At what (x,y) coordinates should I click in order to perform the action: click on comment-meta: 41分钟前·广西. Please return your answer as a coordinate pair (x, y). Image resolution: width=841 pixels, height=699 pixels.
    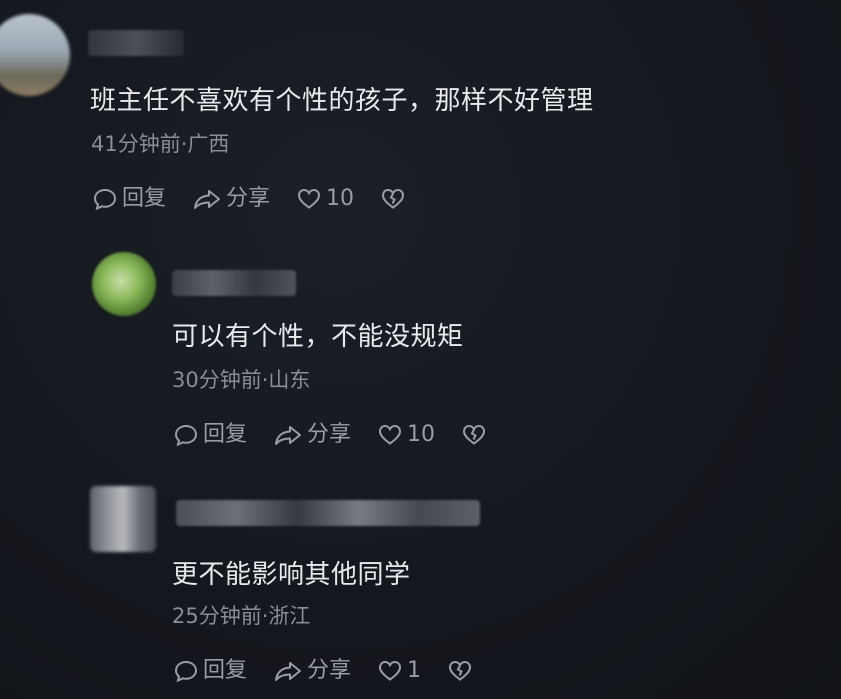
    Looking at the image, I should click on (160, 144).